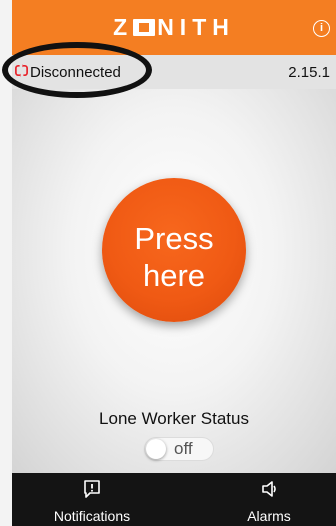  Describe the element at coordinates (21, 70) in the screenshot. I see `disconnected-icon` at that location.